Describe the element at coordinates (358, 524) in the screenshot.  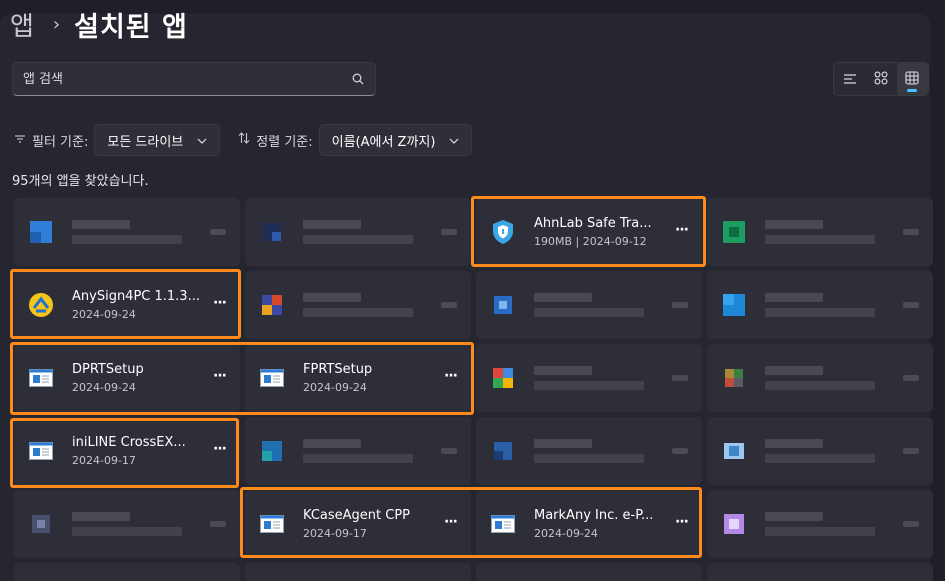
I see `app-card-kcaseagent: KCaseAgent CPP 2024-09-17 ···` at that location.